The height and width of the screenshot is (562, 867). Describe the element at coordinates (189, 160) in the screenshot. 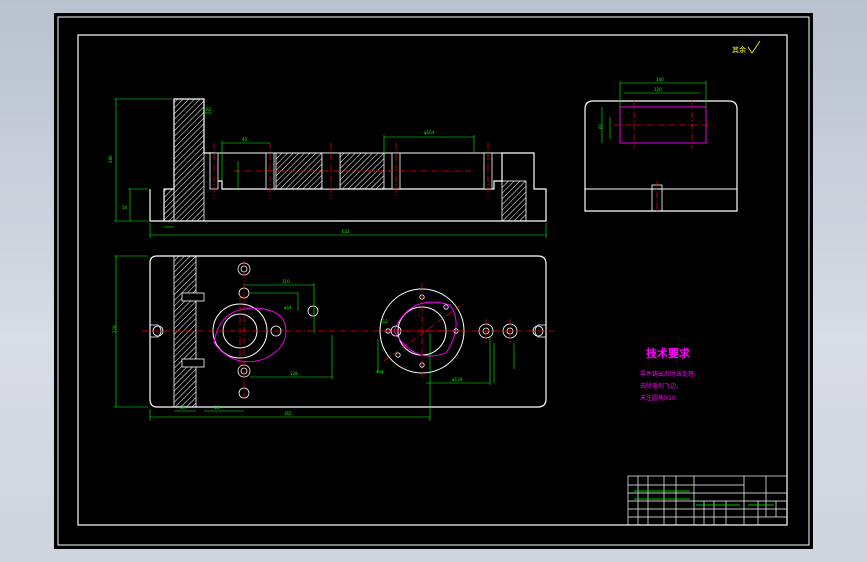

I see `hatch-left-wall` at that location.